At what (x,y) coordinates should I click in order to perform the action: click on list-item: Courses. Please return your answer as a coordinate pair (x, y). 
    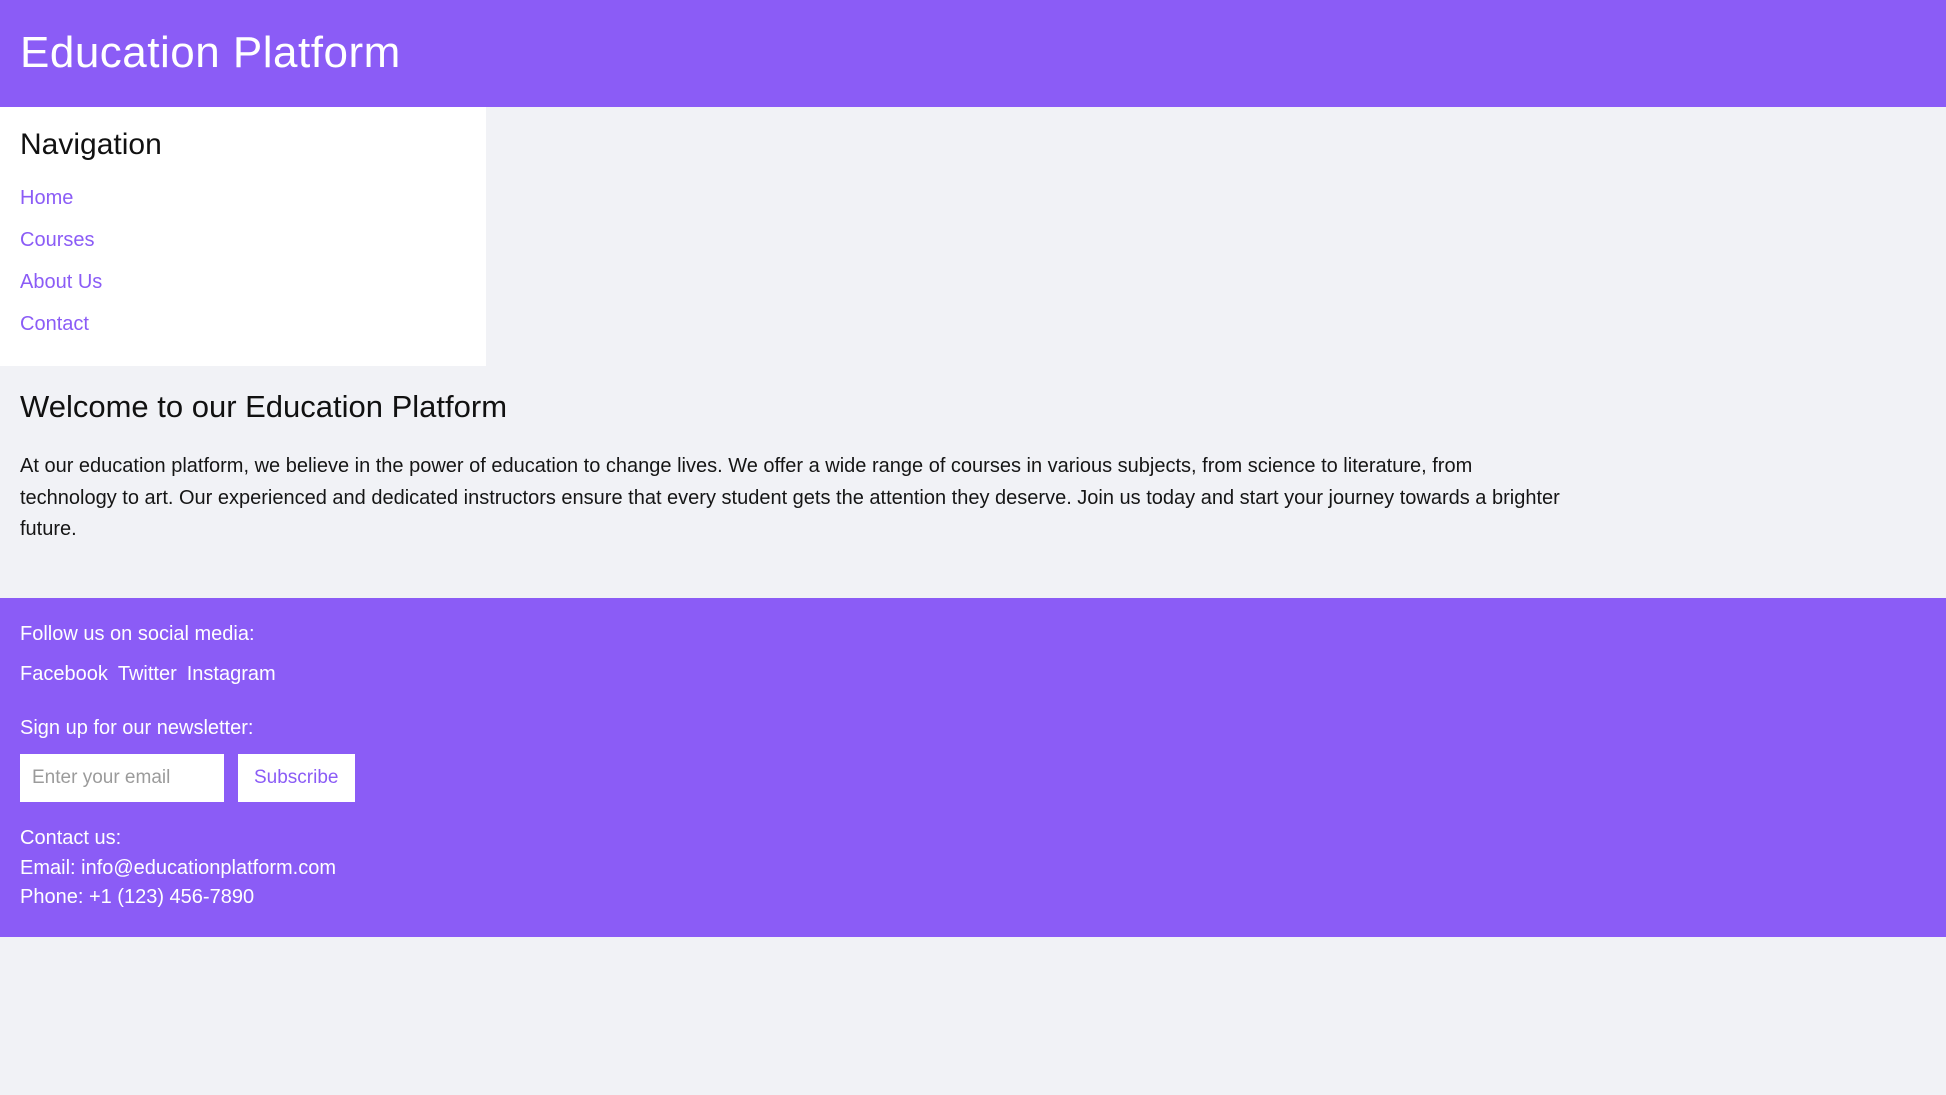
    Looking at the image, I should click on (243, 240).